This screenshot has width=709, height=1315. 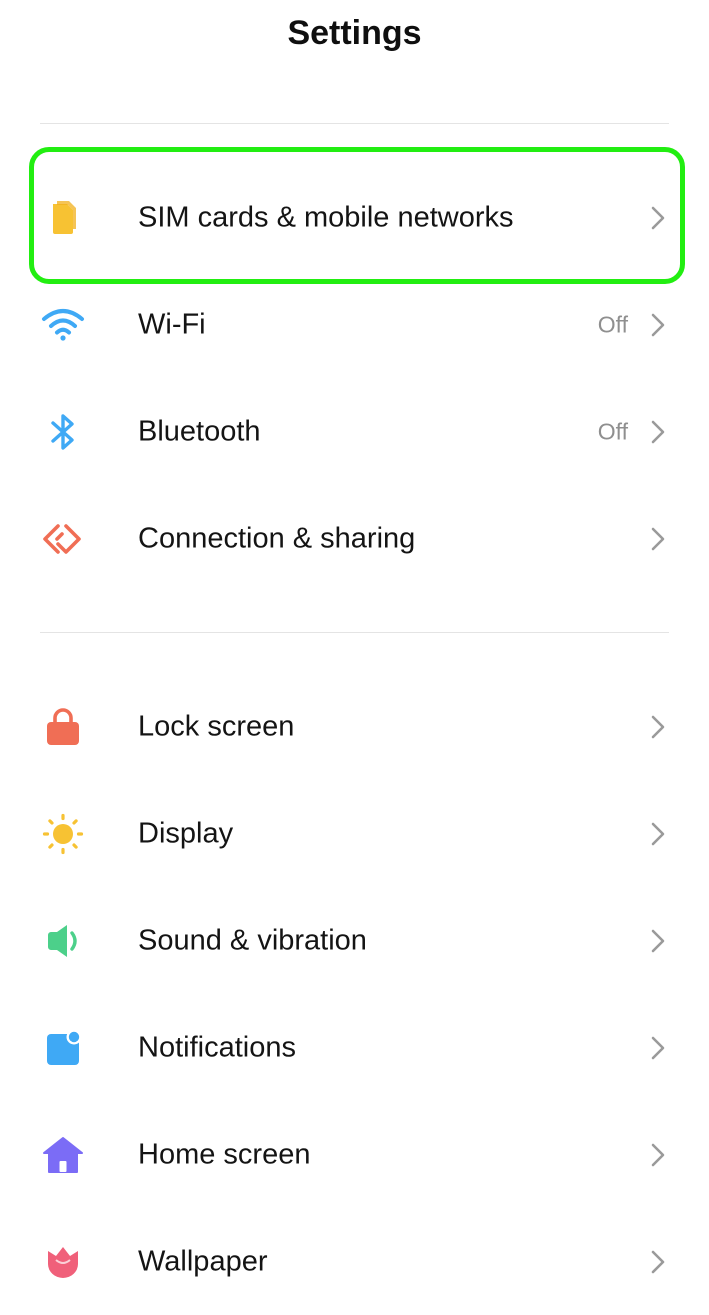 I want to click on settings-item-label: SIM cards & mobile networks, so click(x=326, y=217).